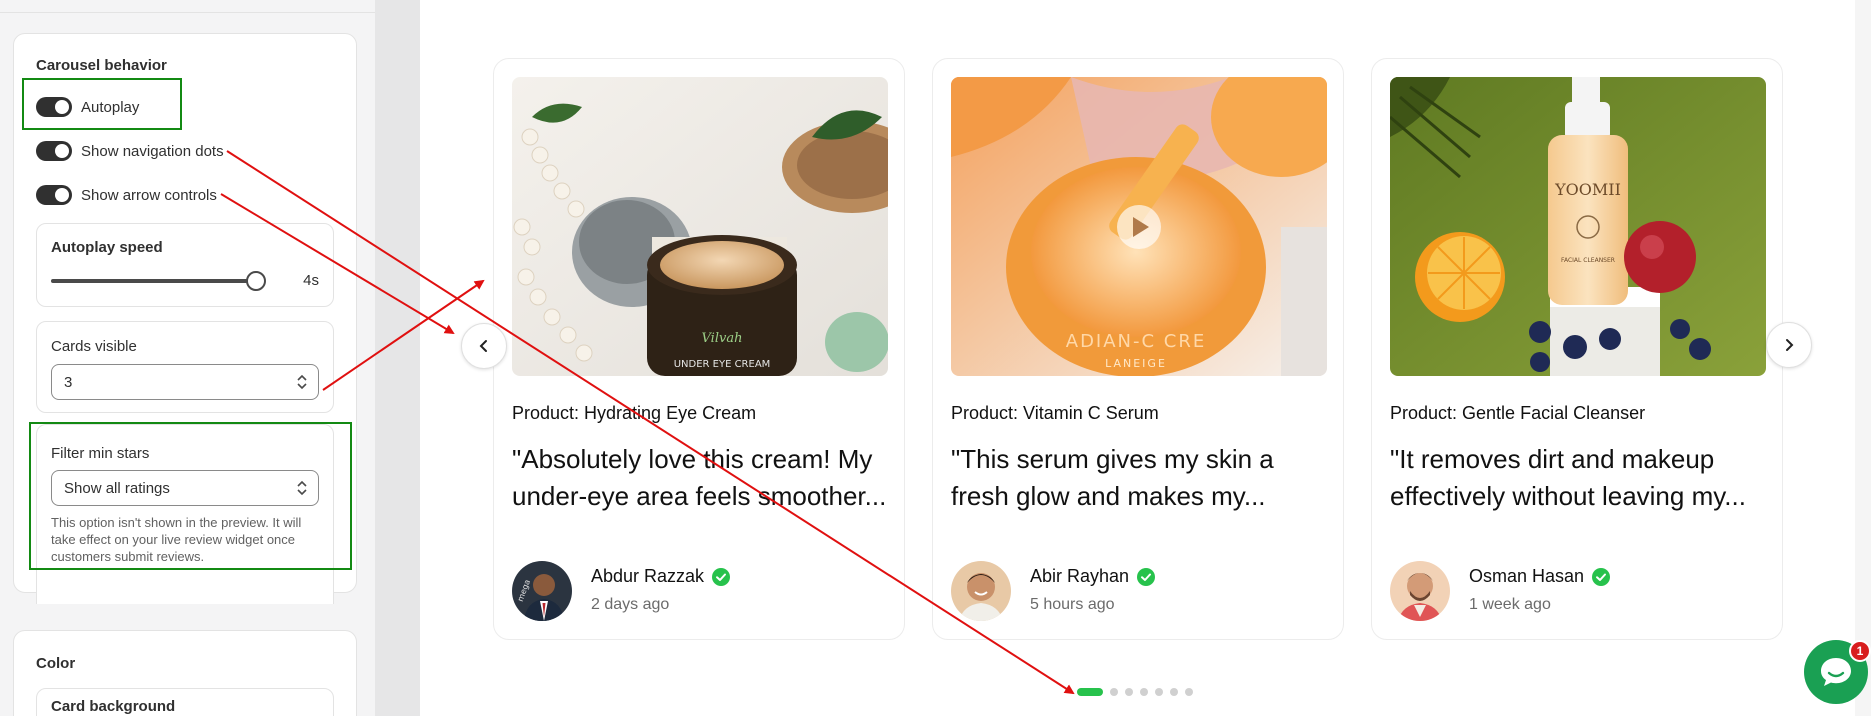 The image size is (1871, 716). I want to click on color-card: Color Card background, so click(185, 673).